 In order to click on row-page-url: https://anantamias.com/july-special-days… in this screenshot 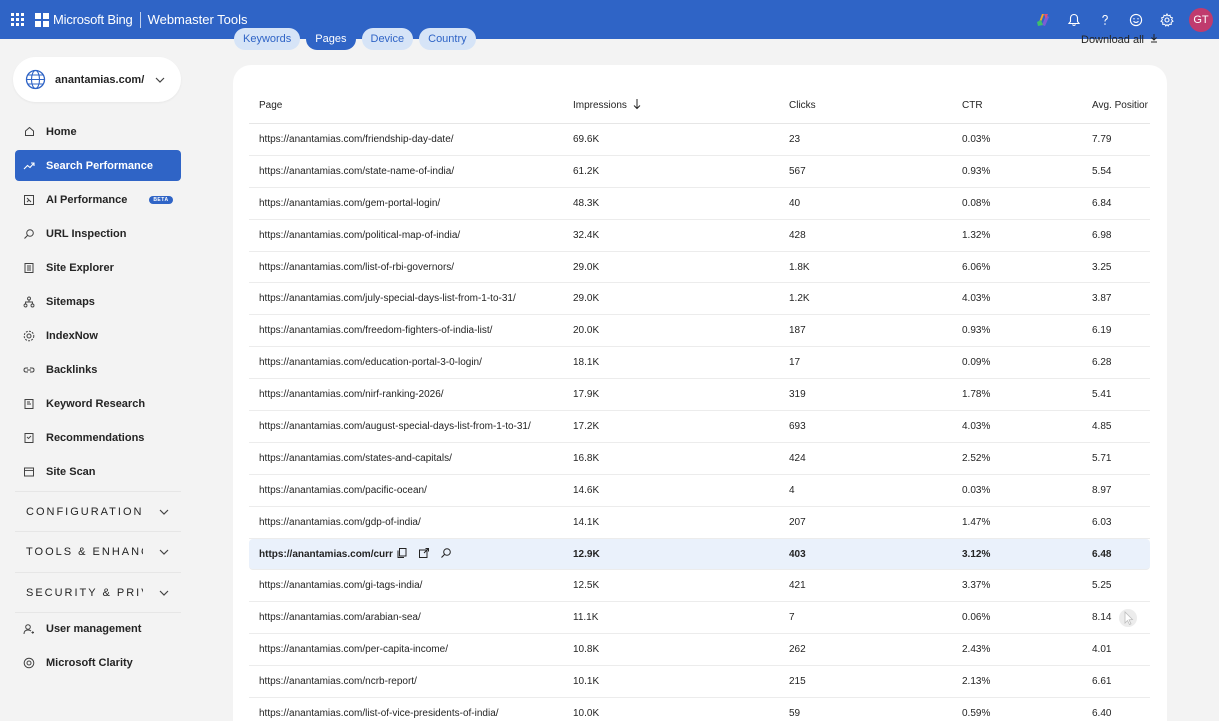, I will do `click(387, 298)`.